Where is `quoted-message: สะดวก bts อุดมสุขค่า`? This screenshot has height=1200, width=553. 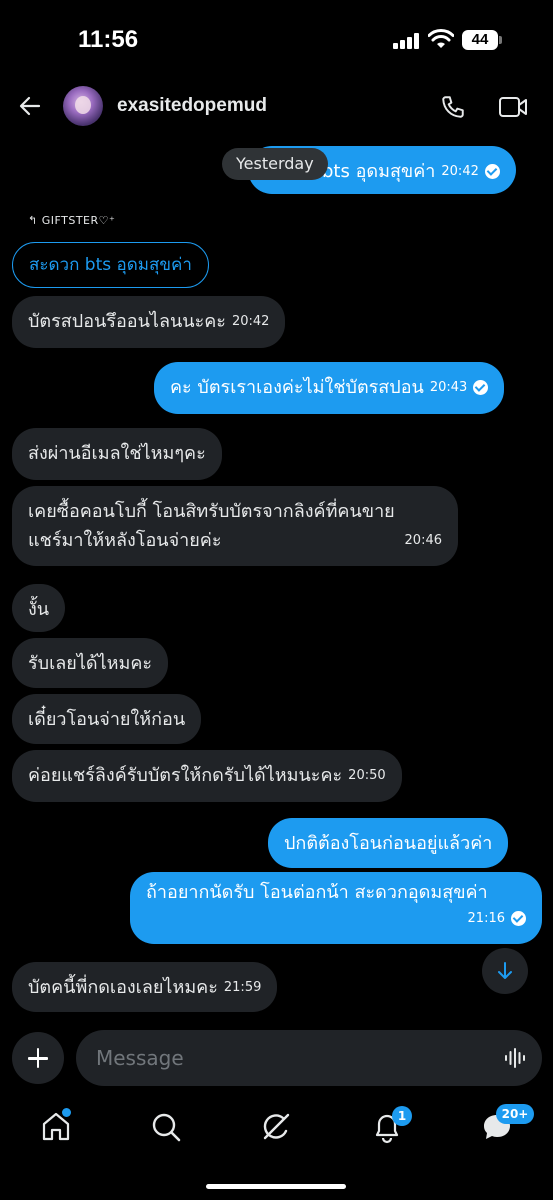 quoted-message: สะดวก bts อุดมสุขค่า is located at coordinates (110, 265).